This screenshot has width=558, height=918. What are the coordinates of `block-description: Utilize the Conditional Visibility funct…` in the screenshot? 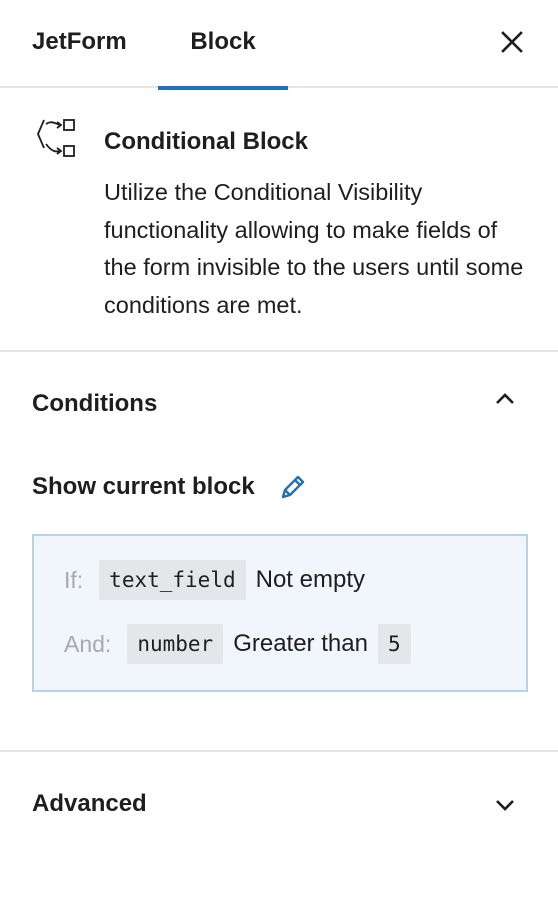 It's located at (314, 248).